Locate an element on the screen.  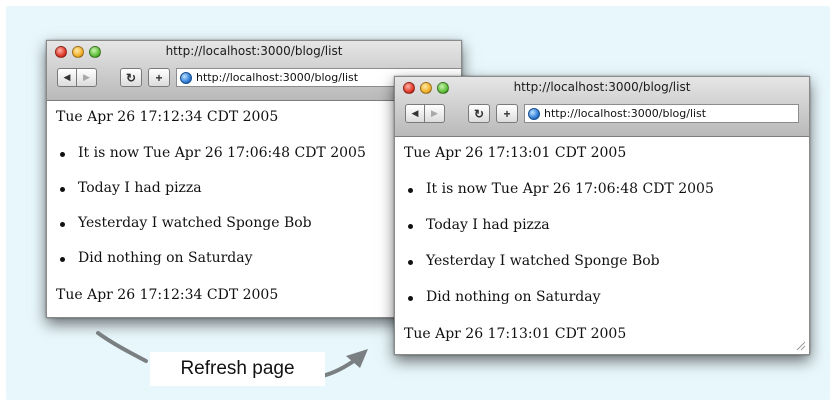
address-bar: http://localhost:3000/blog/list is located at coordinates (661, 113).